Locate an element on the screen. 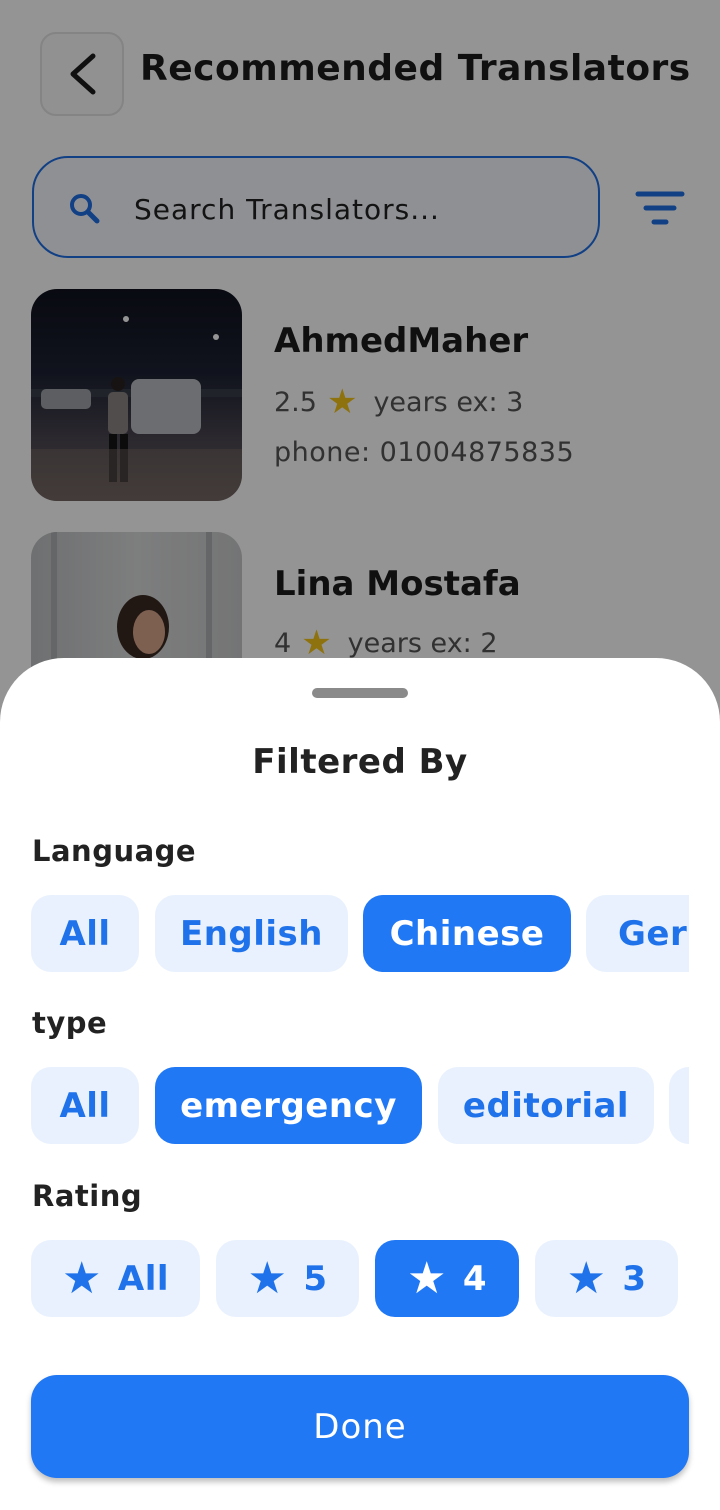 The height and width of the screenshot is (1510, 720). type-chip-row: All emergency editorial is located at coordinates (360, 1106).